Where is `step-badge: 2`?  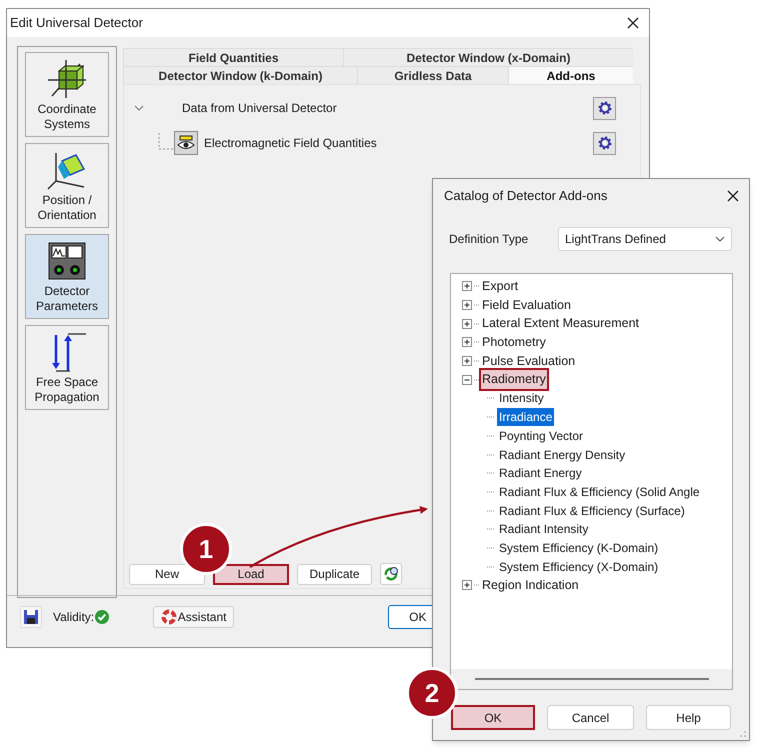 step-badge: 2 is located at coordinates (432, 693).